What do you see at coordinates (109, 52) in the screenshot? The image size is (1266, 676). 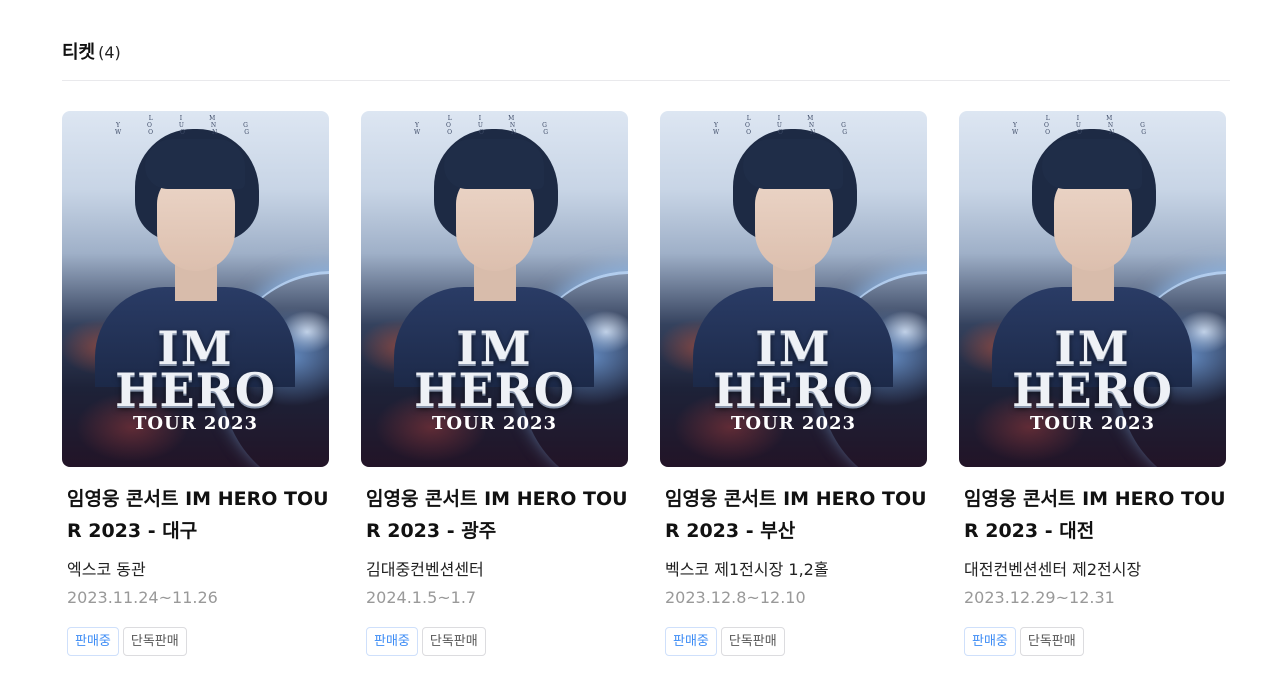 I see `ticket-count: (4)` at bounding box center [109, 52].